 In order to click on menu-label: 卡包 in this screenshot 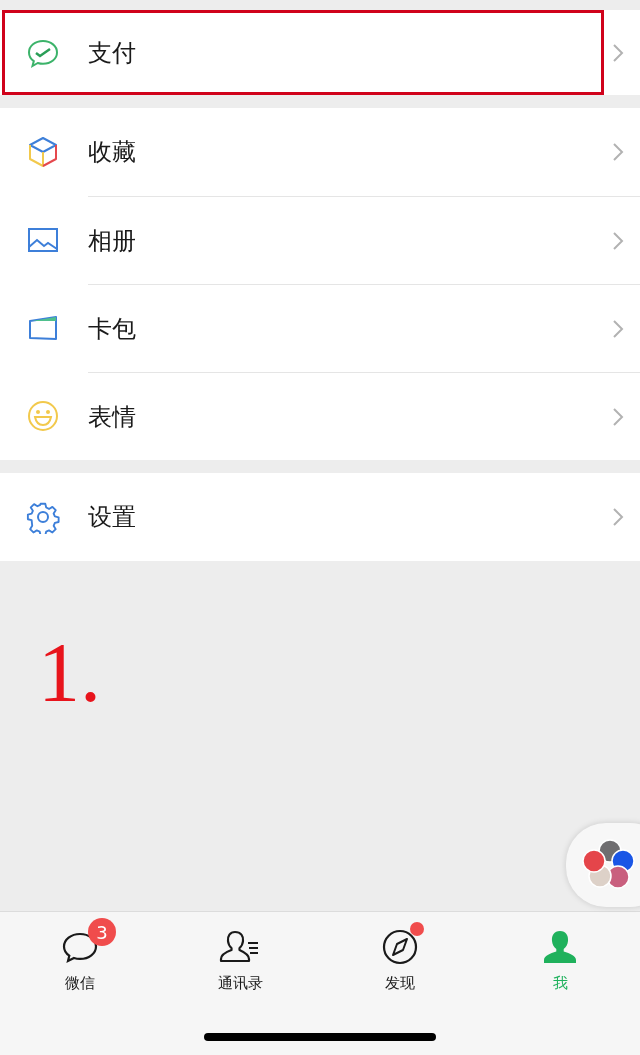, I will do `click(112, 329)`.